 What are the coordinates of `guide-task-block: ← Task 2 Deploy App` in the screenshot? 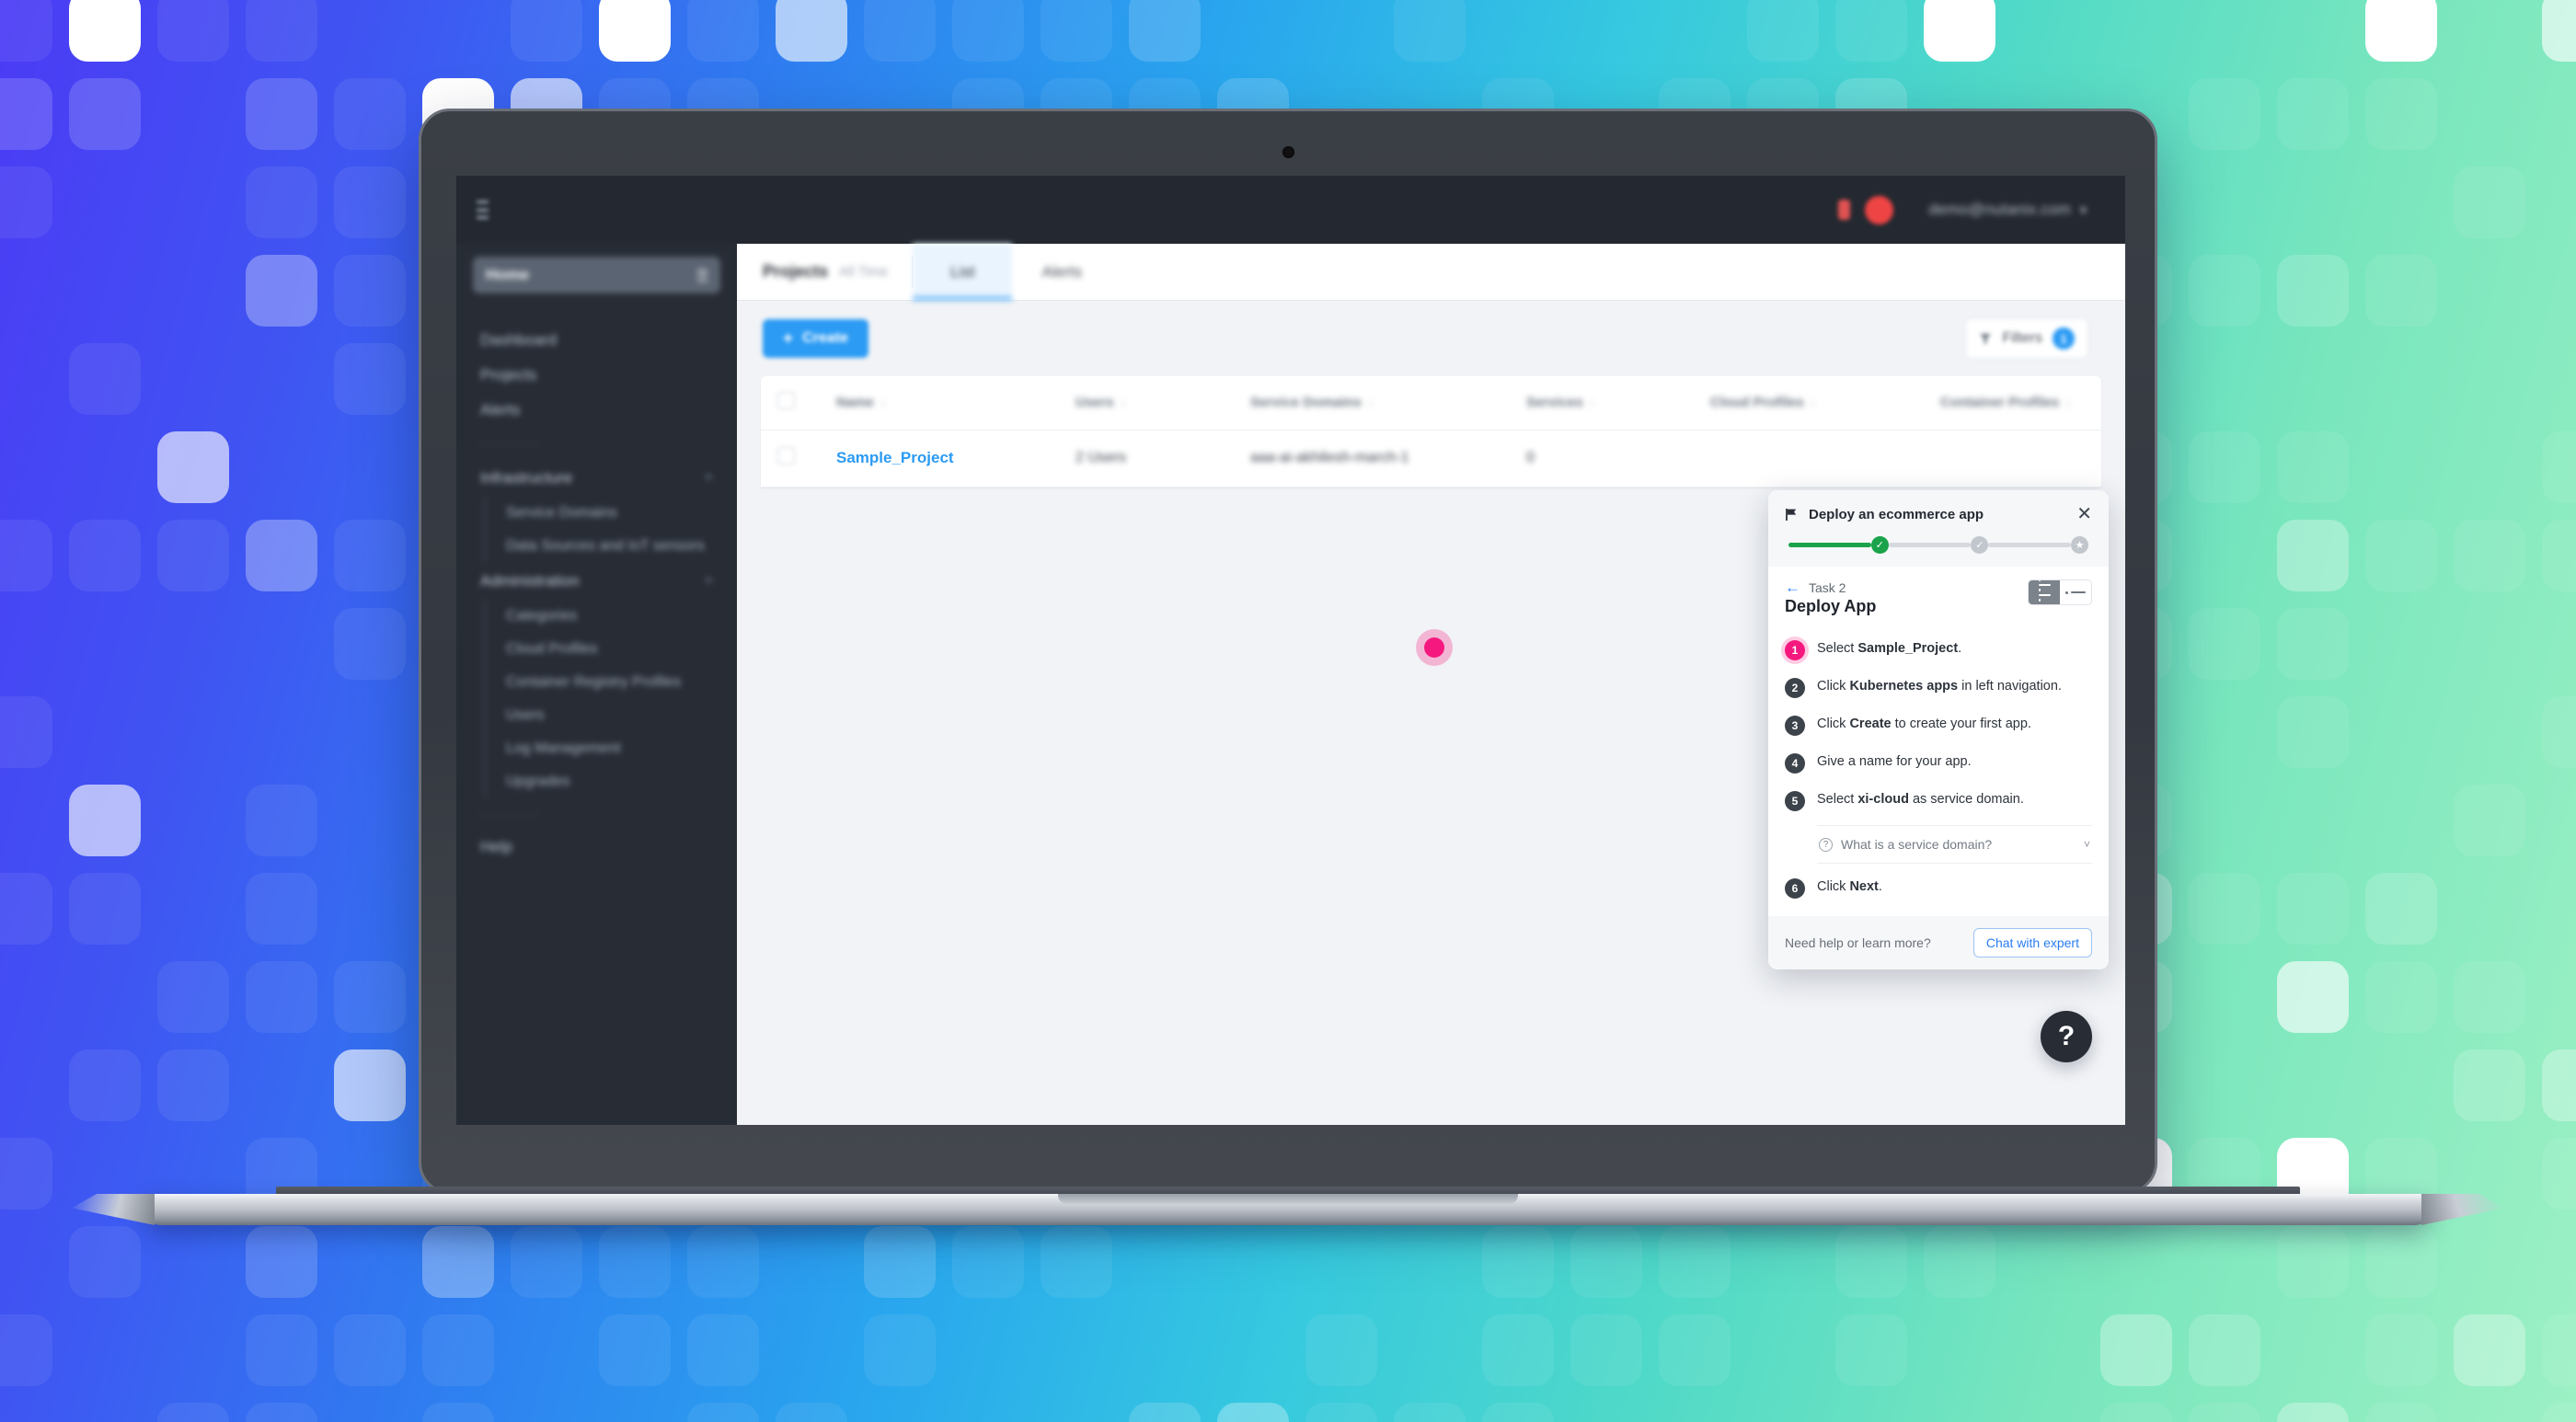 It's located at (1830, 597).